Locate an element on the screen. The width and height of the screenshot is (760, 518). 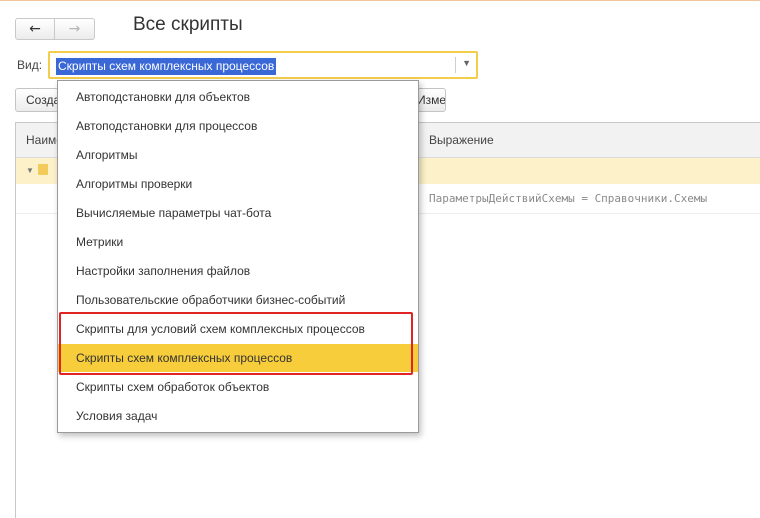
view-label: Вид: is located at coordinates (30, 65).